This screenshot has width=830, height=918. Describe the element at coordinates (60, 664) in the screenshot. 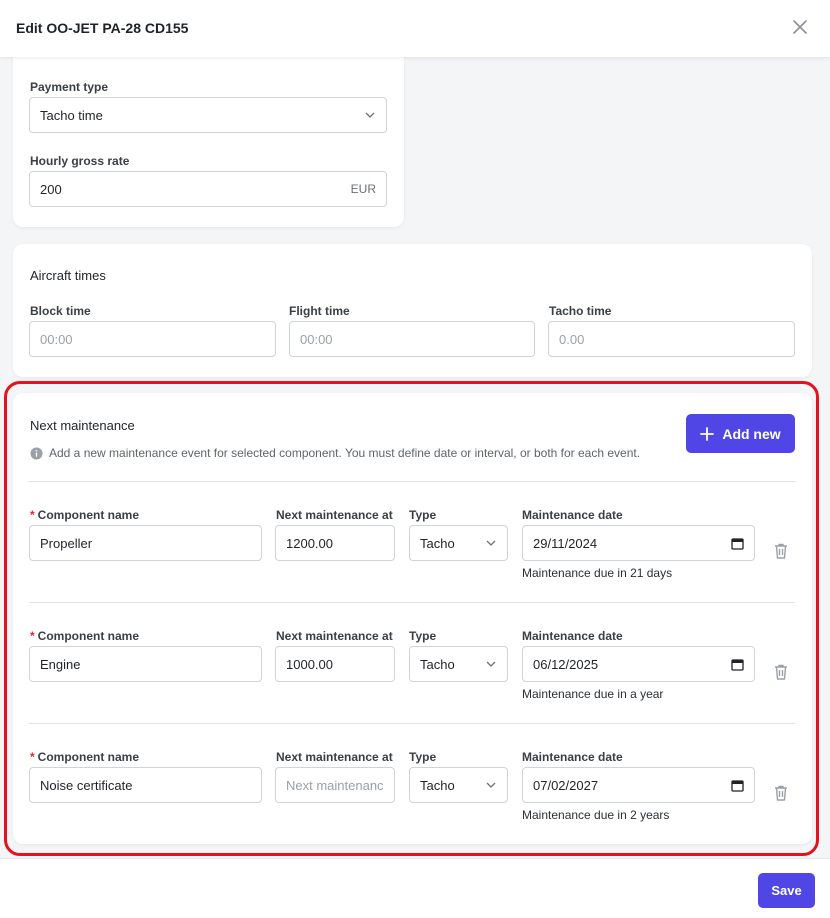

I see `component-name-value: Engine` at that location.